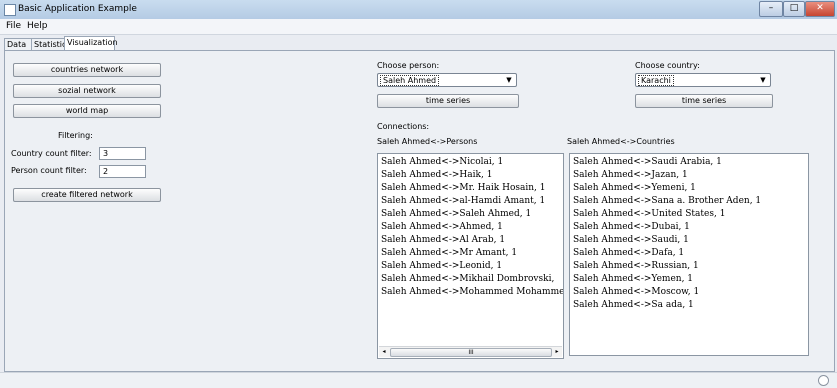 The image size is (837, 388). Describe the element at coordinates (87, 195) in the screenshot. I see `create-filtered-network-button: create filtered network` at that location.